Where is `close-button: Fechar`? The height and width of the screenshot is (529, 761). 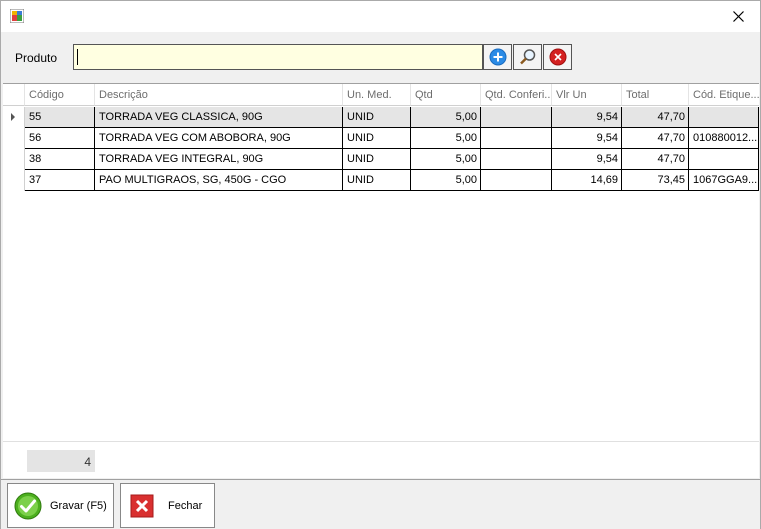 close-button: Fechar is located at coordinates (167, 505).